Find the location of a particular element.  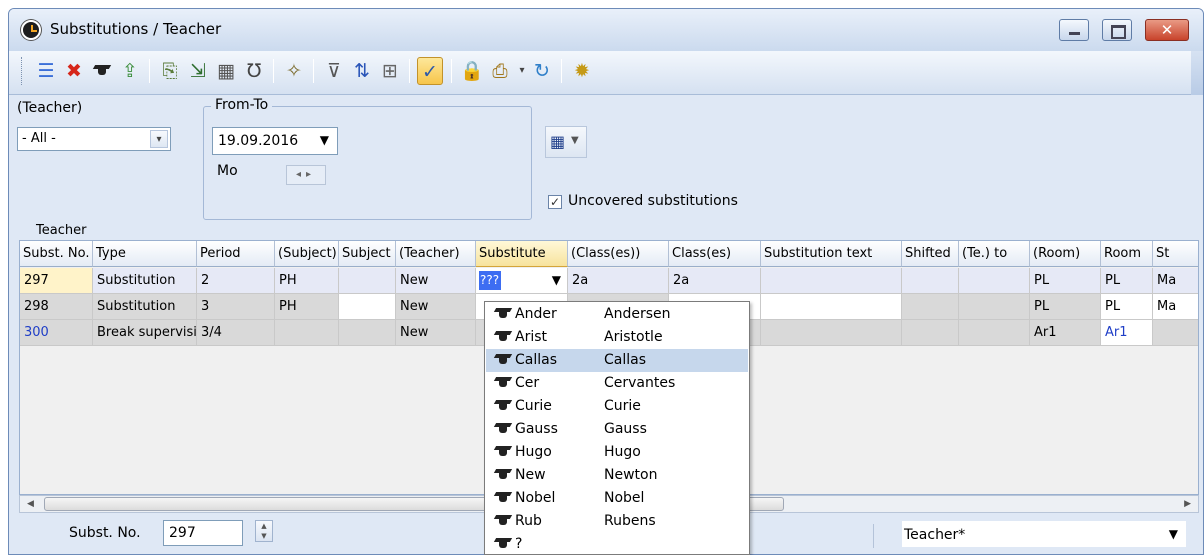

copy-icon: ⎘ is located at coordinates (170, 71).